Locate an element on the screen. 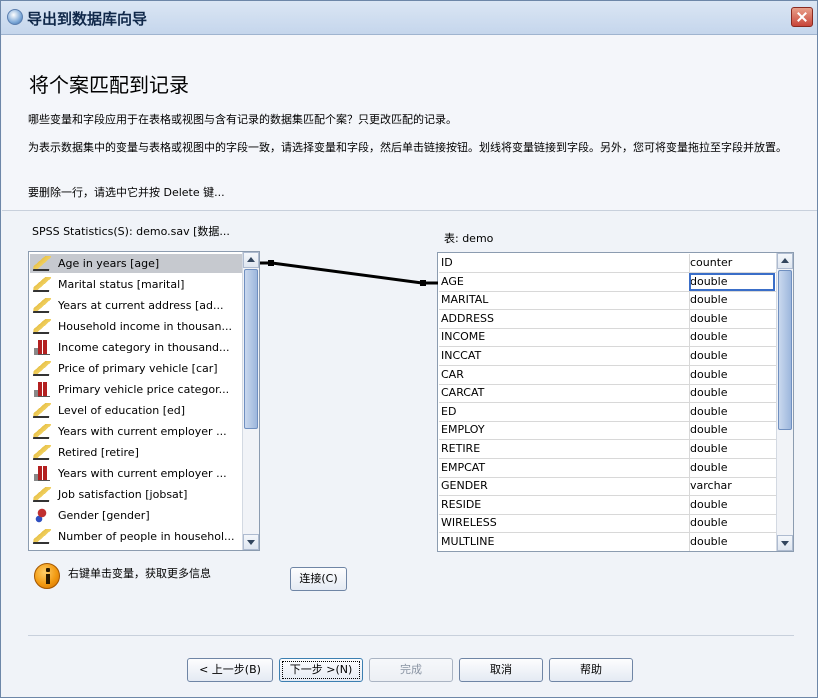 Image resolution: width=818 pixels, height=698 pixels. question-text: 哪些变量和字段应用于在表格或视图与含有记录的数据集匹配个案？只更改匹配的记录。 is located at coordinates (242, 119).